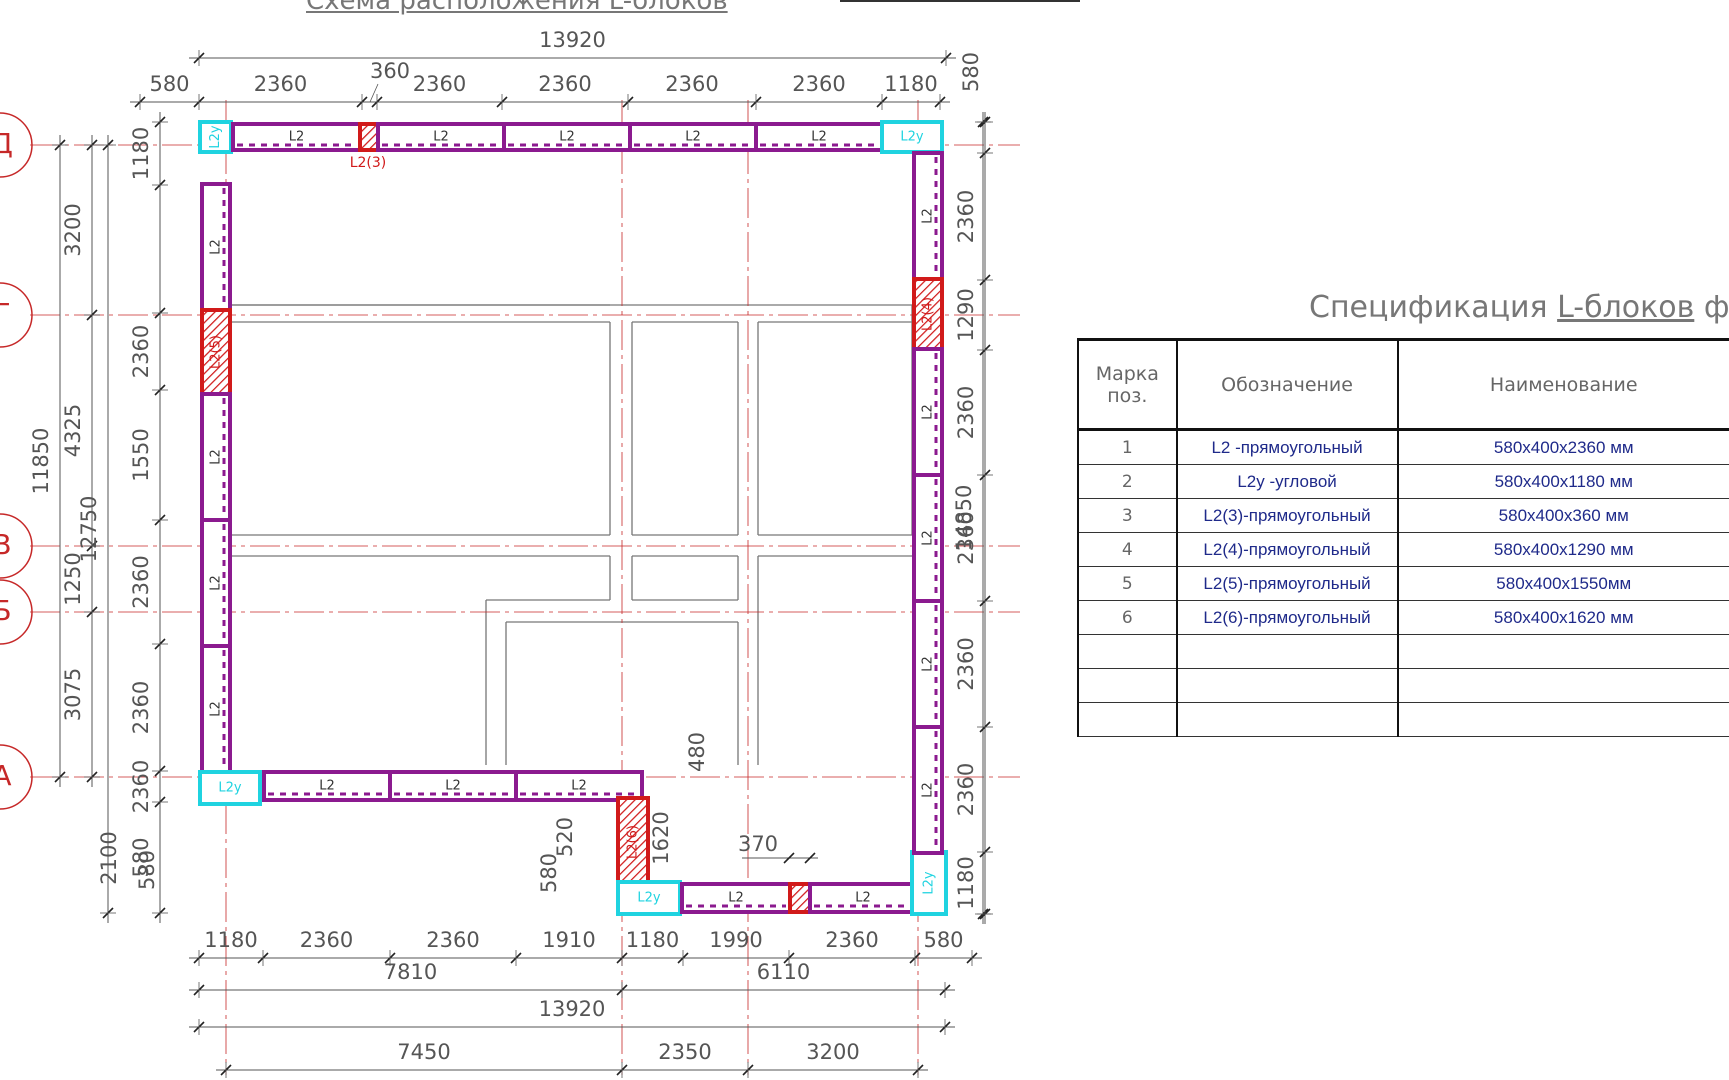 The height and width of the screenshot is (1080, 1729). Describe the element at coordinates (928, 314) in the screenshot. I see `block-label: L2(4)` at that location.